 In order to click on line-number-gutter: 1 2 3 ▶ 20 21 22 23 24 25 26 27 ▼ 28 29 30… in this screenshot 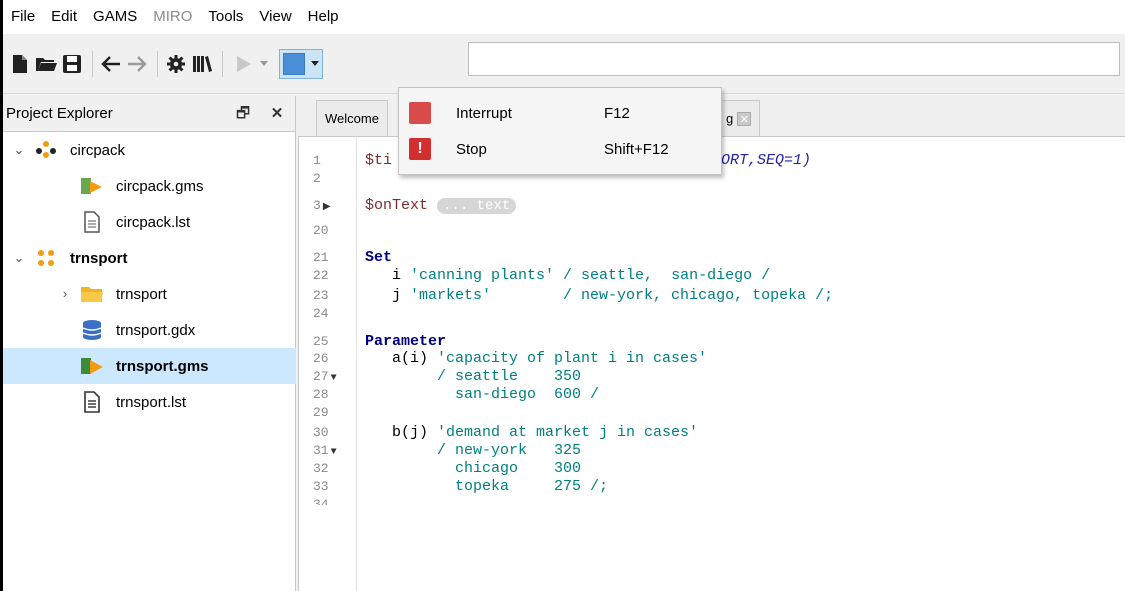, I will do `click(328, 364)`.